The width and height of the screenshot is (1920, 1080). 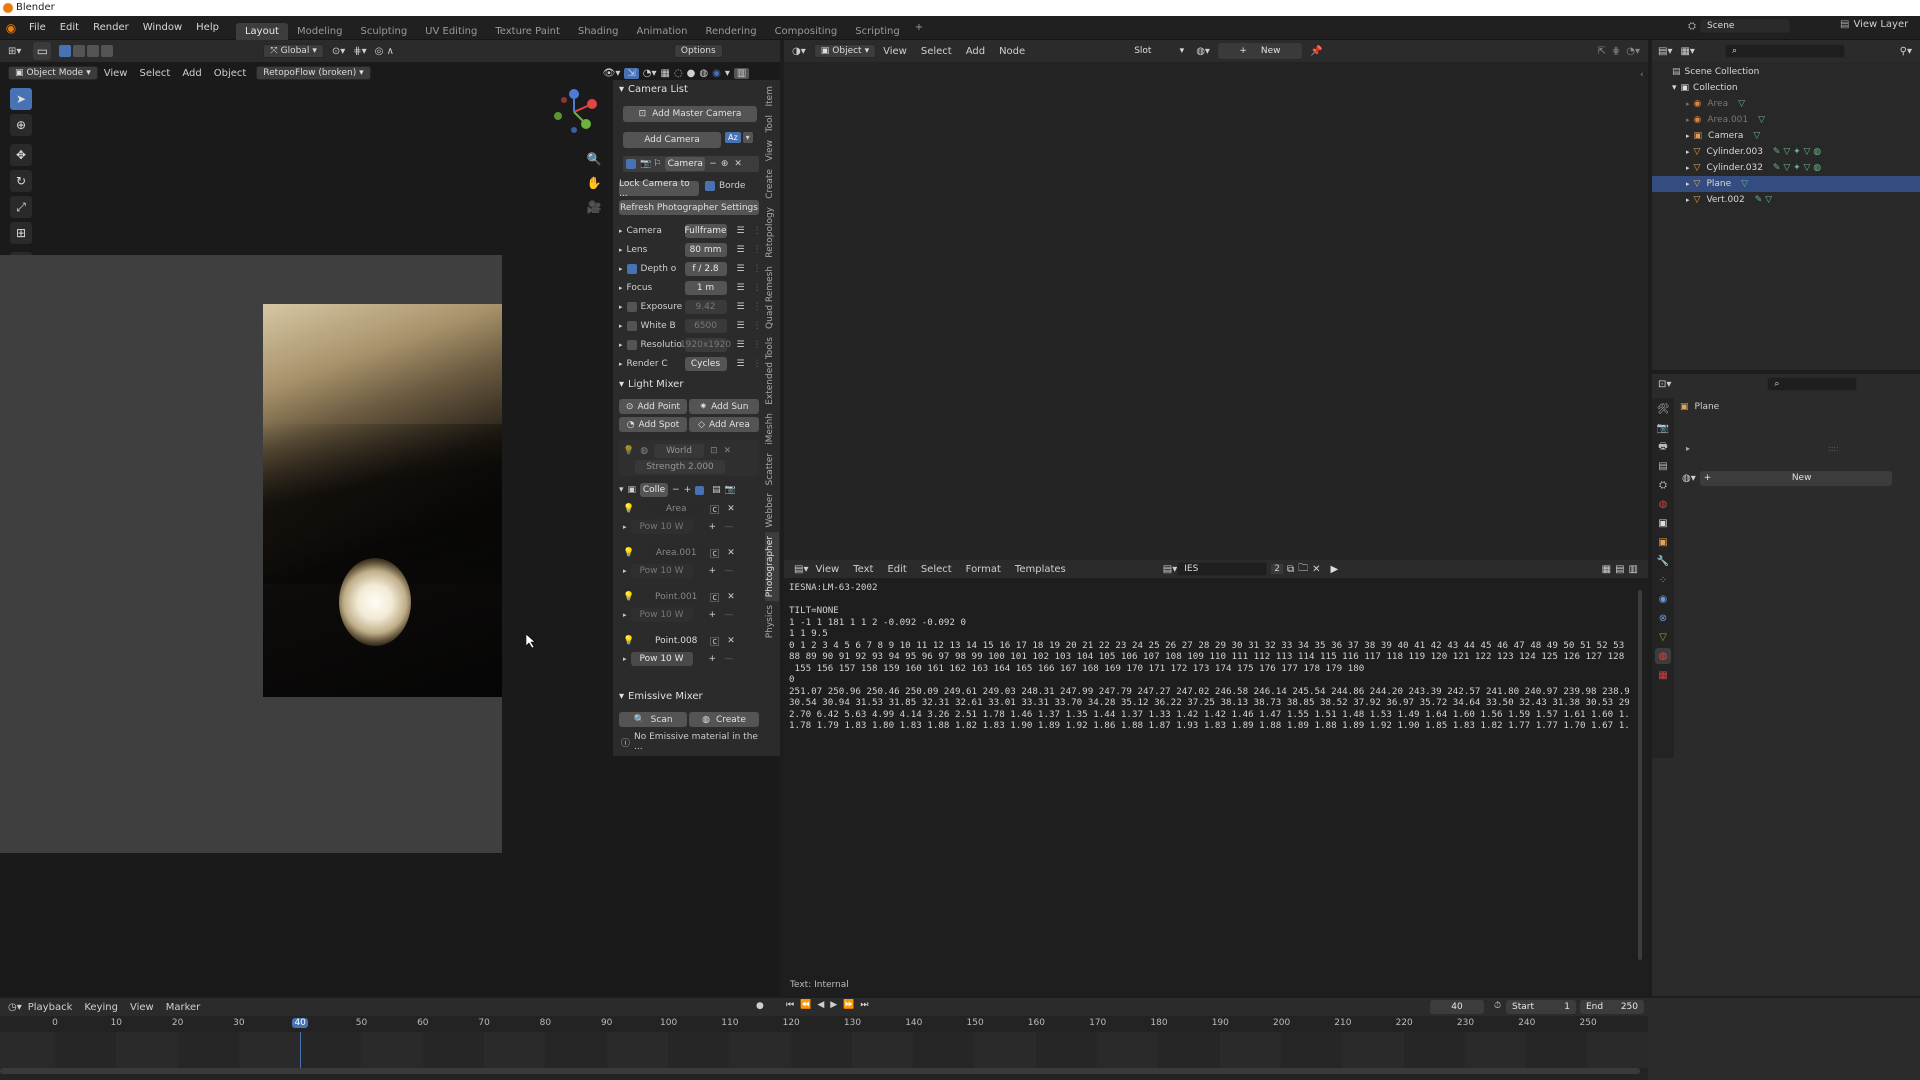 I want to click on camera-remove-icon: ✕, so click(x=738, y=164).